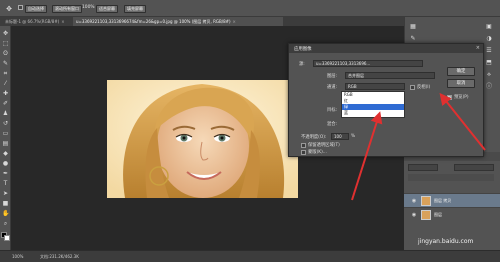 The height and width of the screenshot is (262, 500). Describe the element at coordinates (424, 87) in the screenshot. I see `invert-label: 反相(I)` at that location.